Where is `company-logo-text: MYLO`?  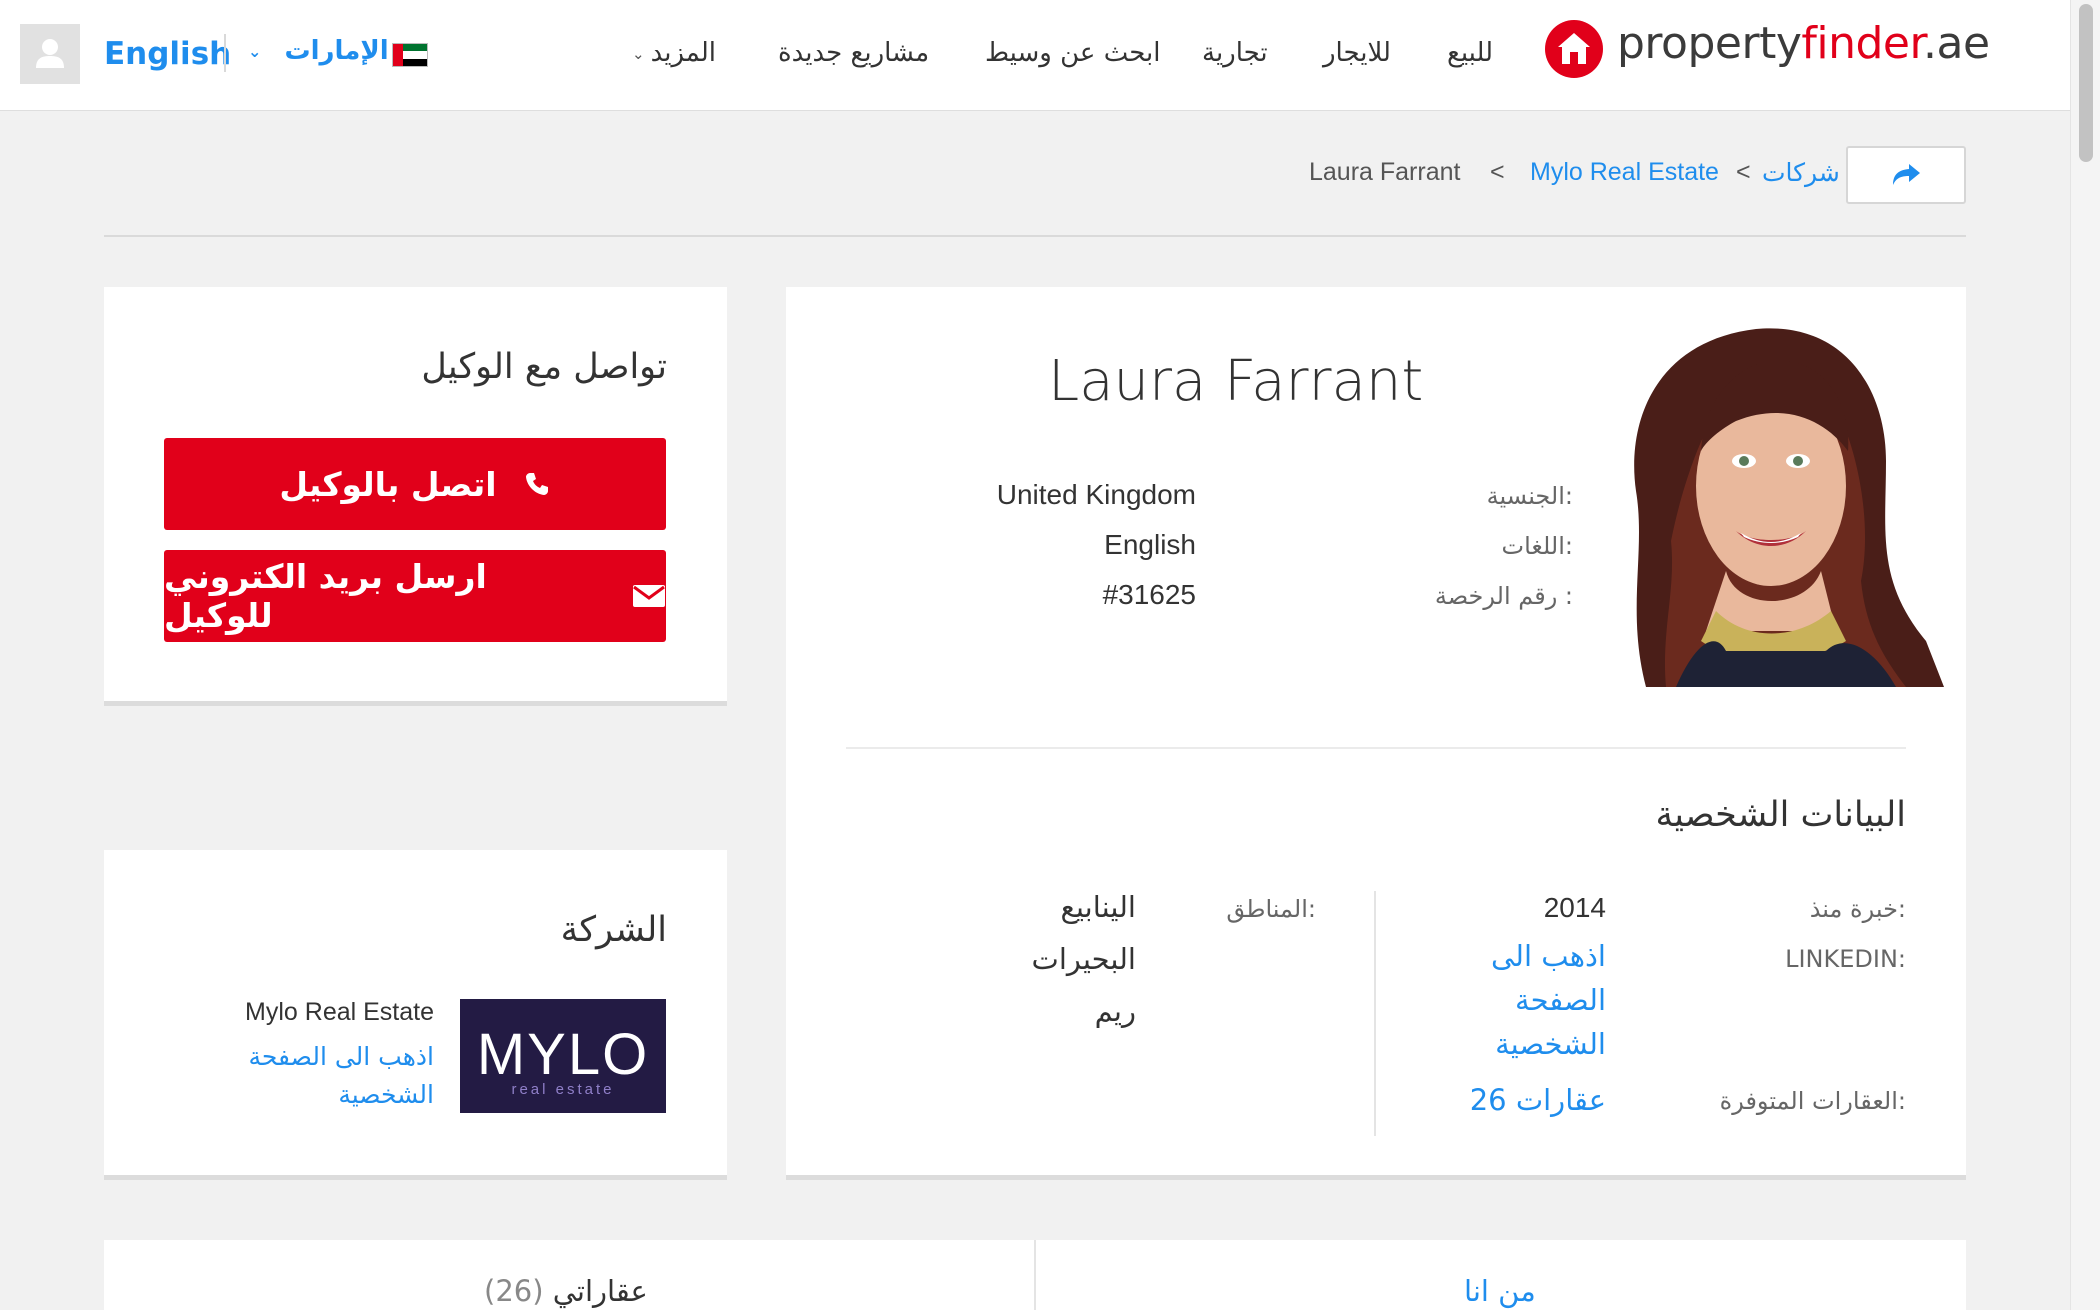
company-logo-text: MYLO is located at coordinates (563, 1054).